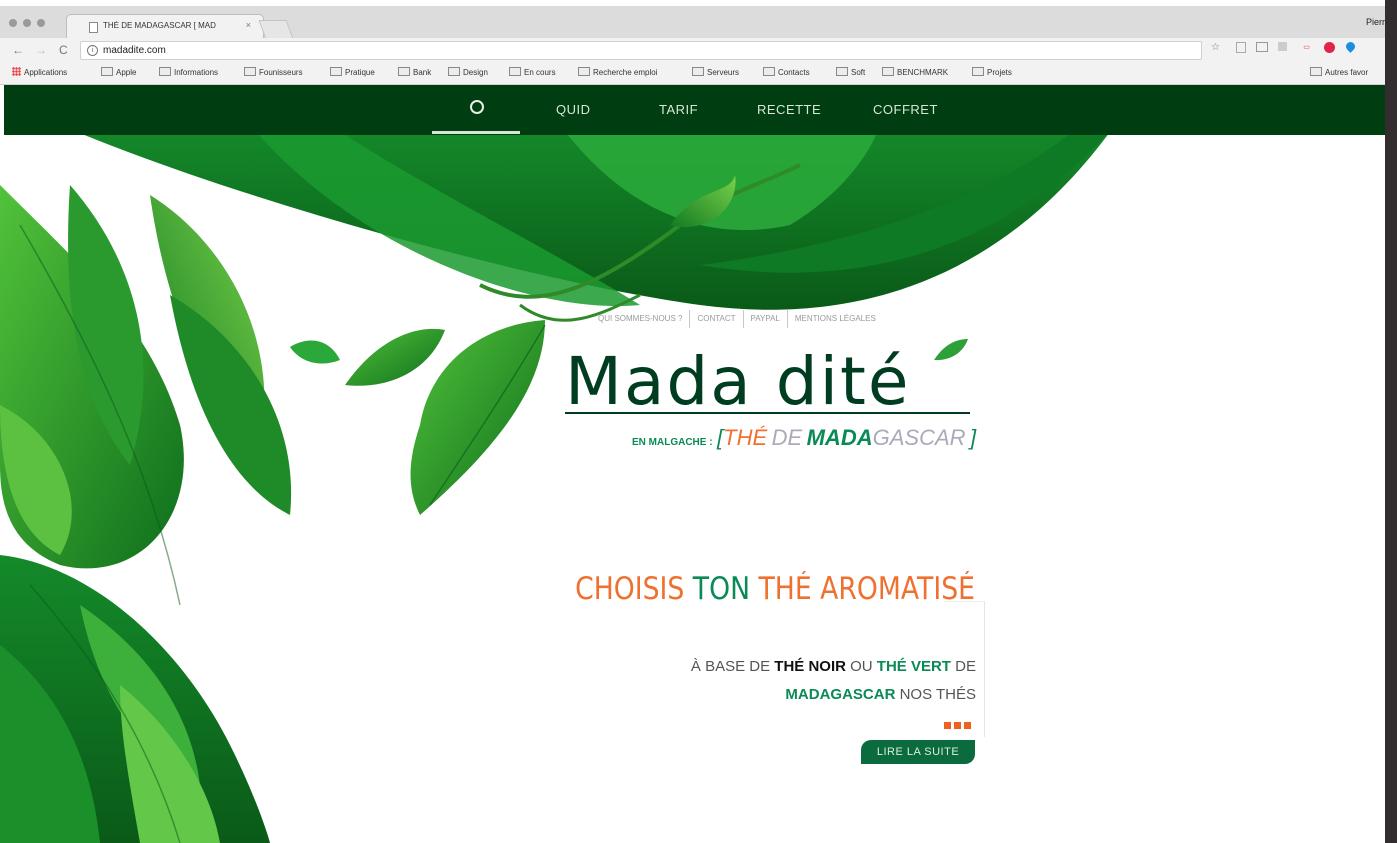 The image size is (1397, 843). I want to click on nav-recette: RECETTE, so click(789, 109).